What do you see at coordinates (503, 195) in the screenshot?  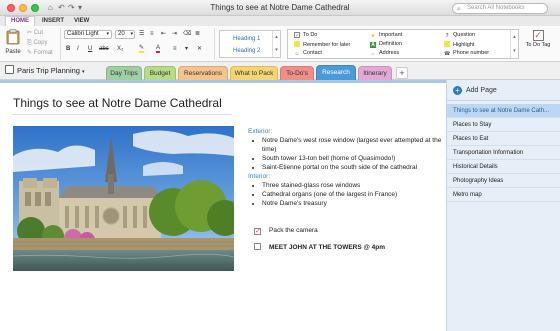 I see `page-item: Metro map` at bounding box center [503, 195].